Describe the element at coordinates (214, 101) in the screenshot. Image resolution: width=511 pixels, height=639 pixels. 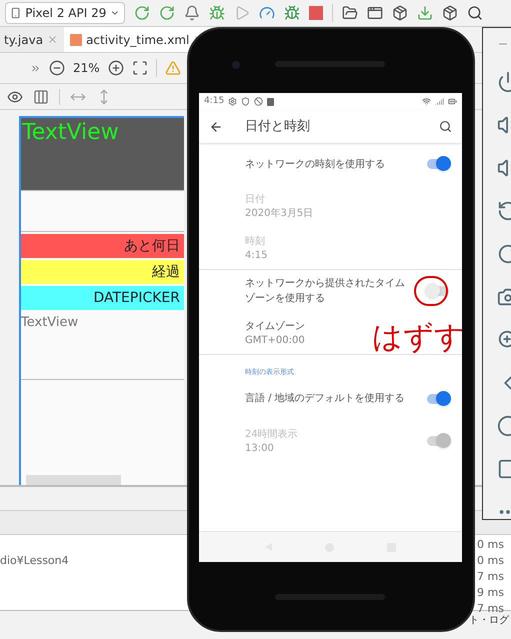
I see `status-time: 4:15` at that location.